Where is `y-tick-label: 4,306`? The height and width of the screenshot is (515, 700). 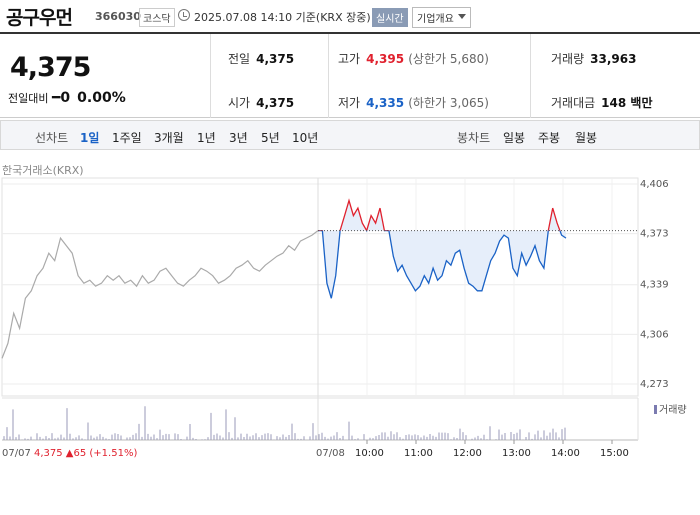
y-tick-label: 4,306 is located at coordinates (654, 334).